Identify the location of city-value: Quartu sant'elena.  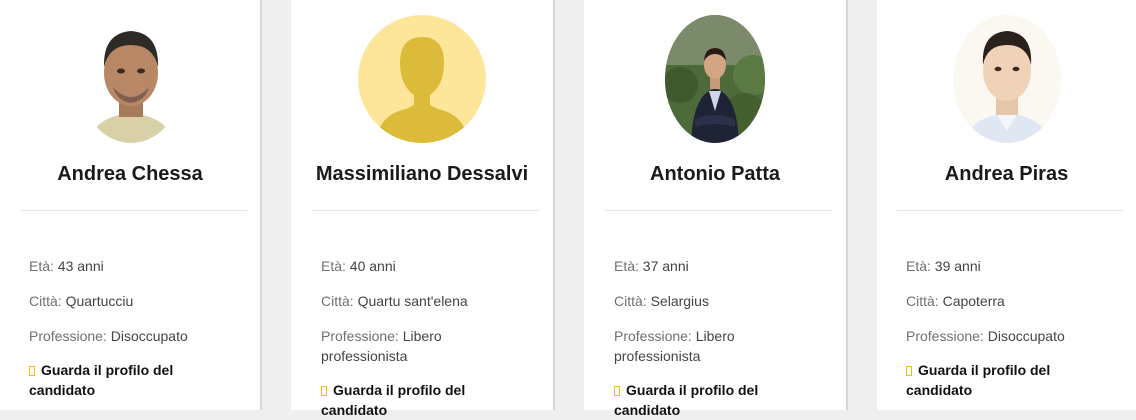
(412, 301).